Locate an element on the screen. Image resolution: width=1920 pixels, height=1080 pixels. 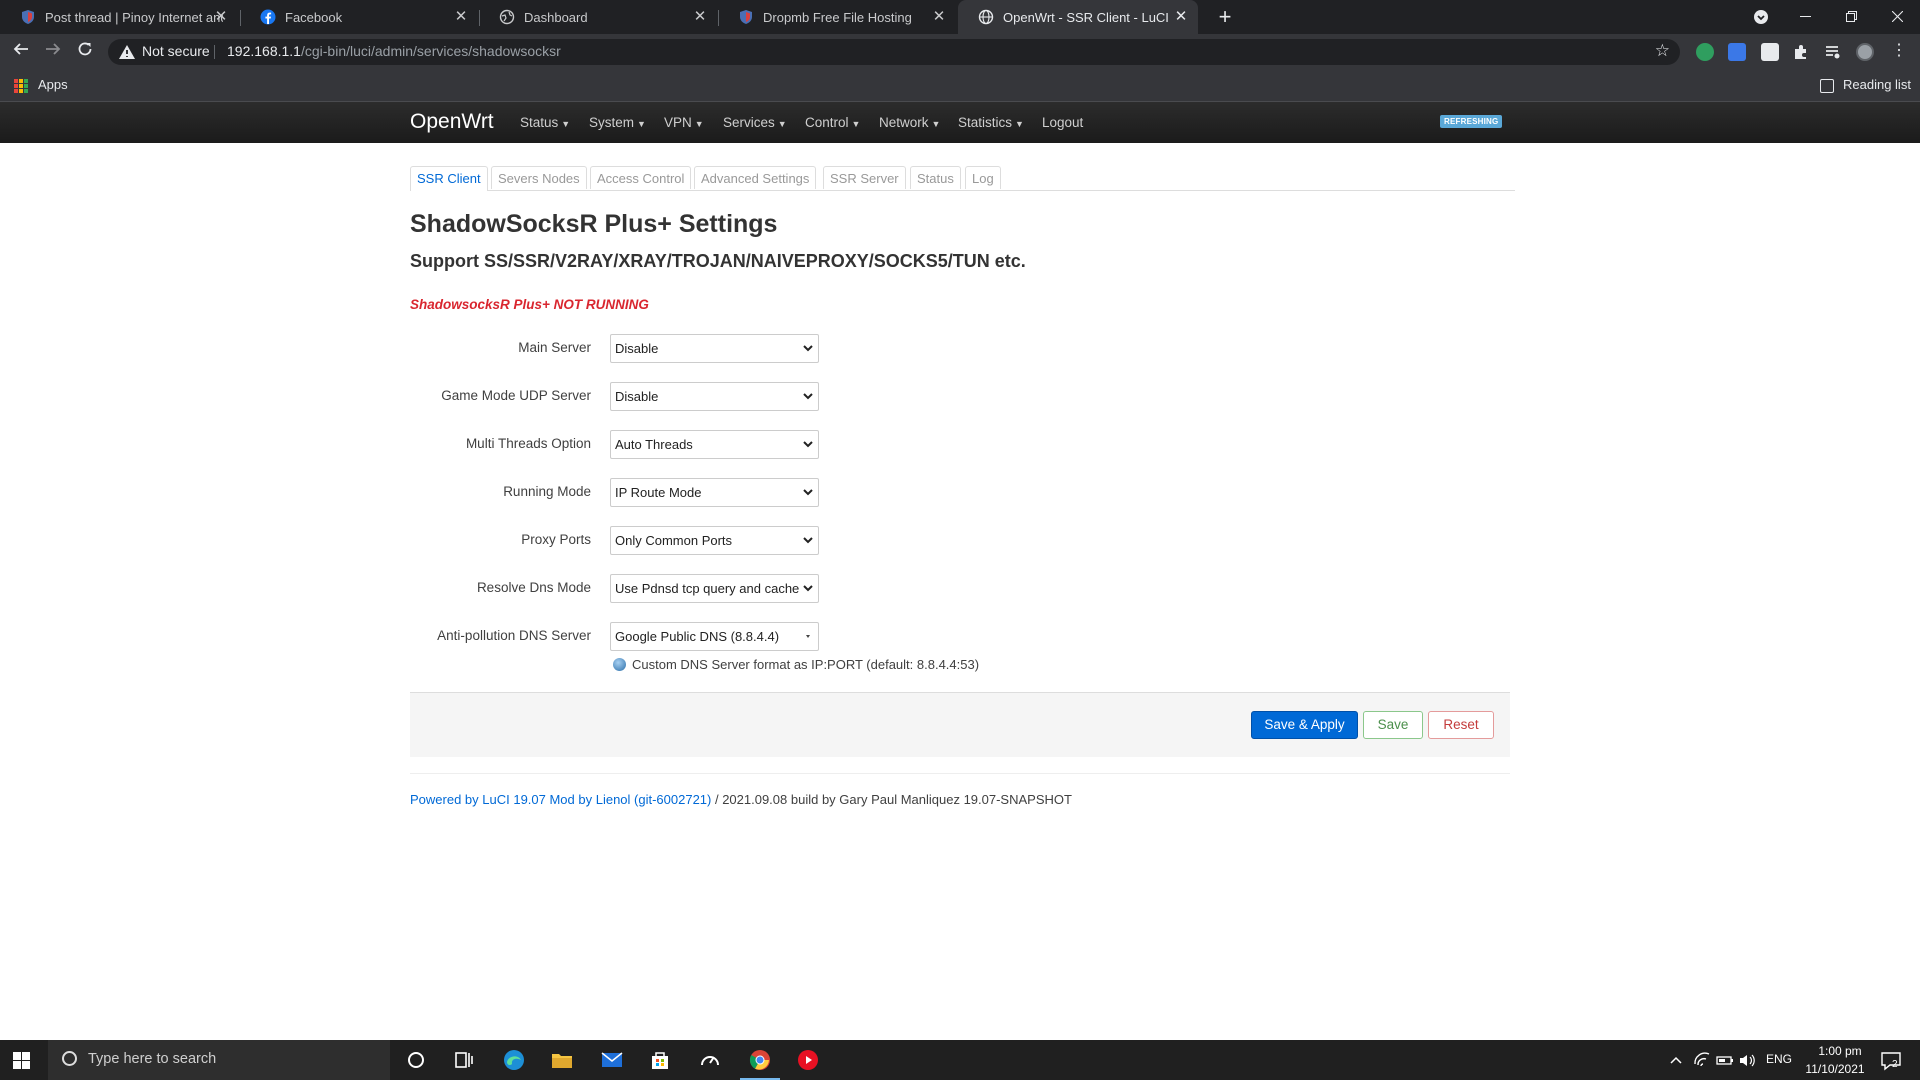
reading-list-icon is located at coordinates (1827, 86).